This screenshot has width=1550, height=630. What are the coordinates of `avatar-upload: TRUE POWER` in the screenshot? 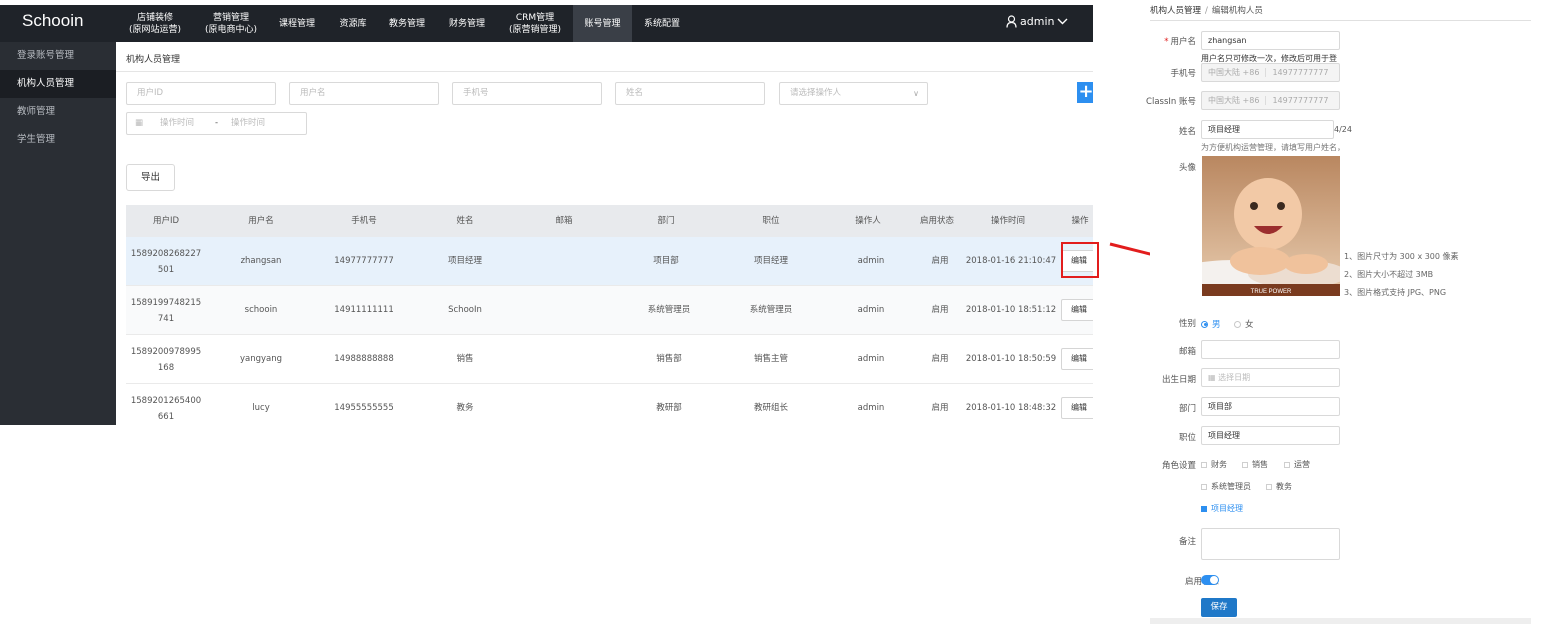 It's located at (1271, 226).